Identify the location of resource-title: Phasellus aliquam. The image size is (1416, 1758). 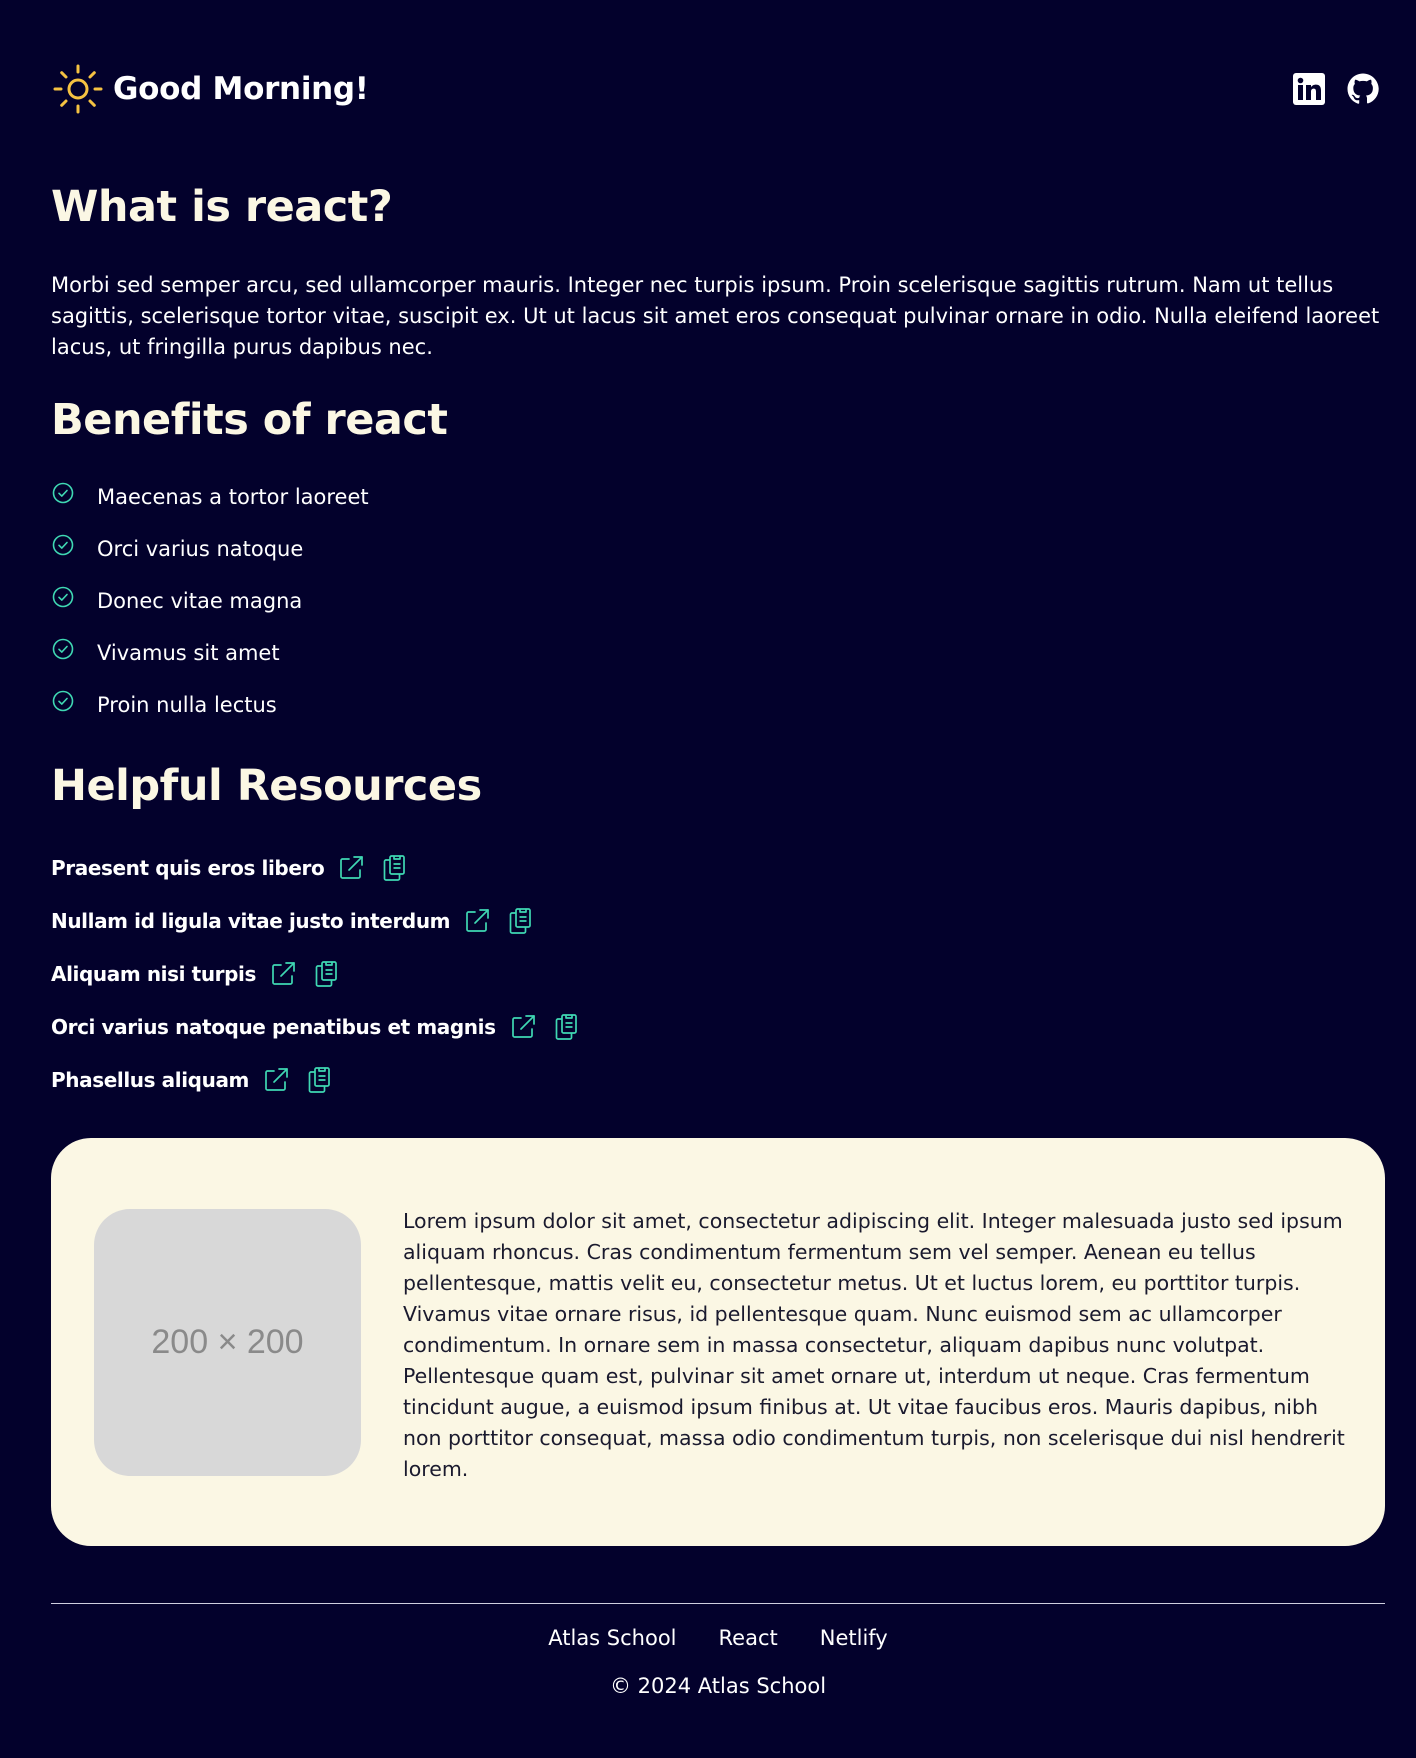
(150, 1079).